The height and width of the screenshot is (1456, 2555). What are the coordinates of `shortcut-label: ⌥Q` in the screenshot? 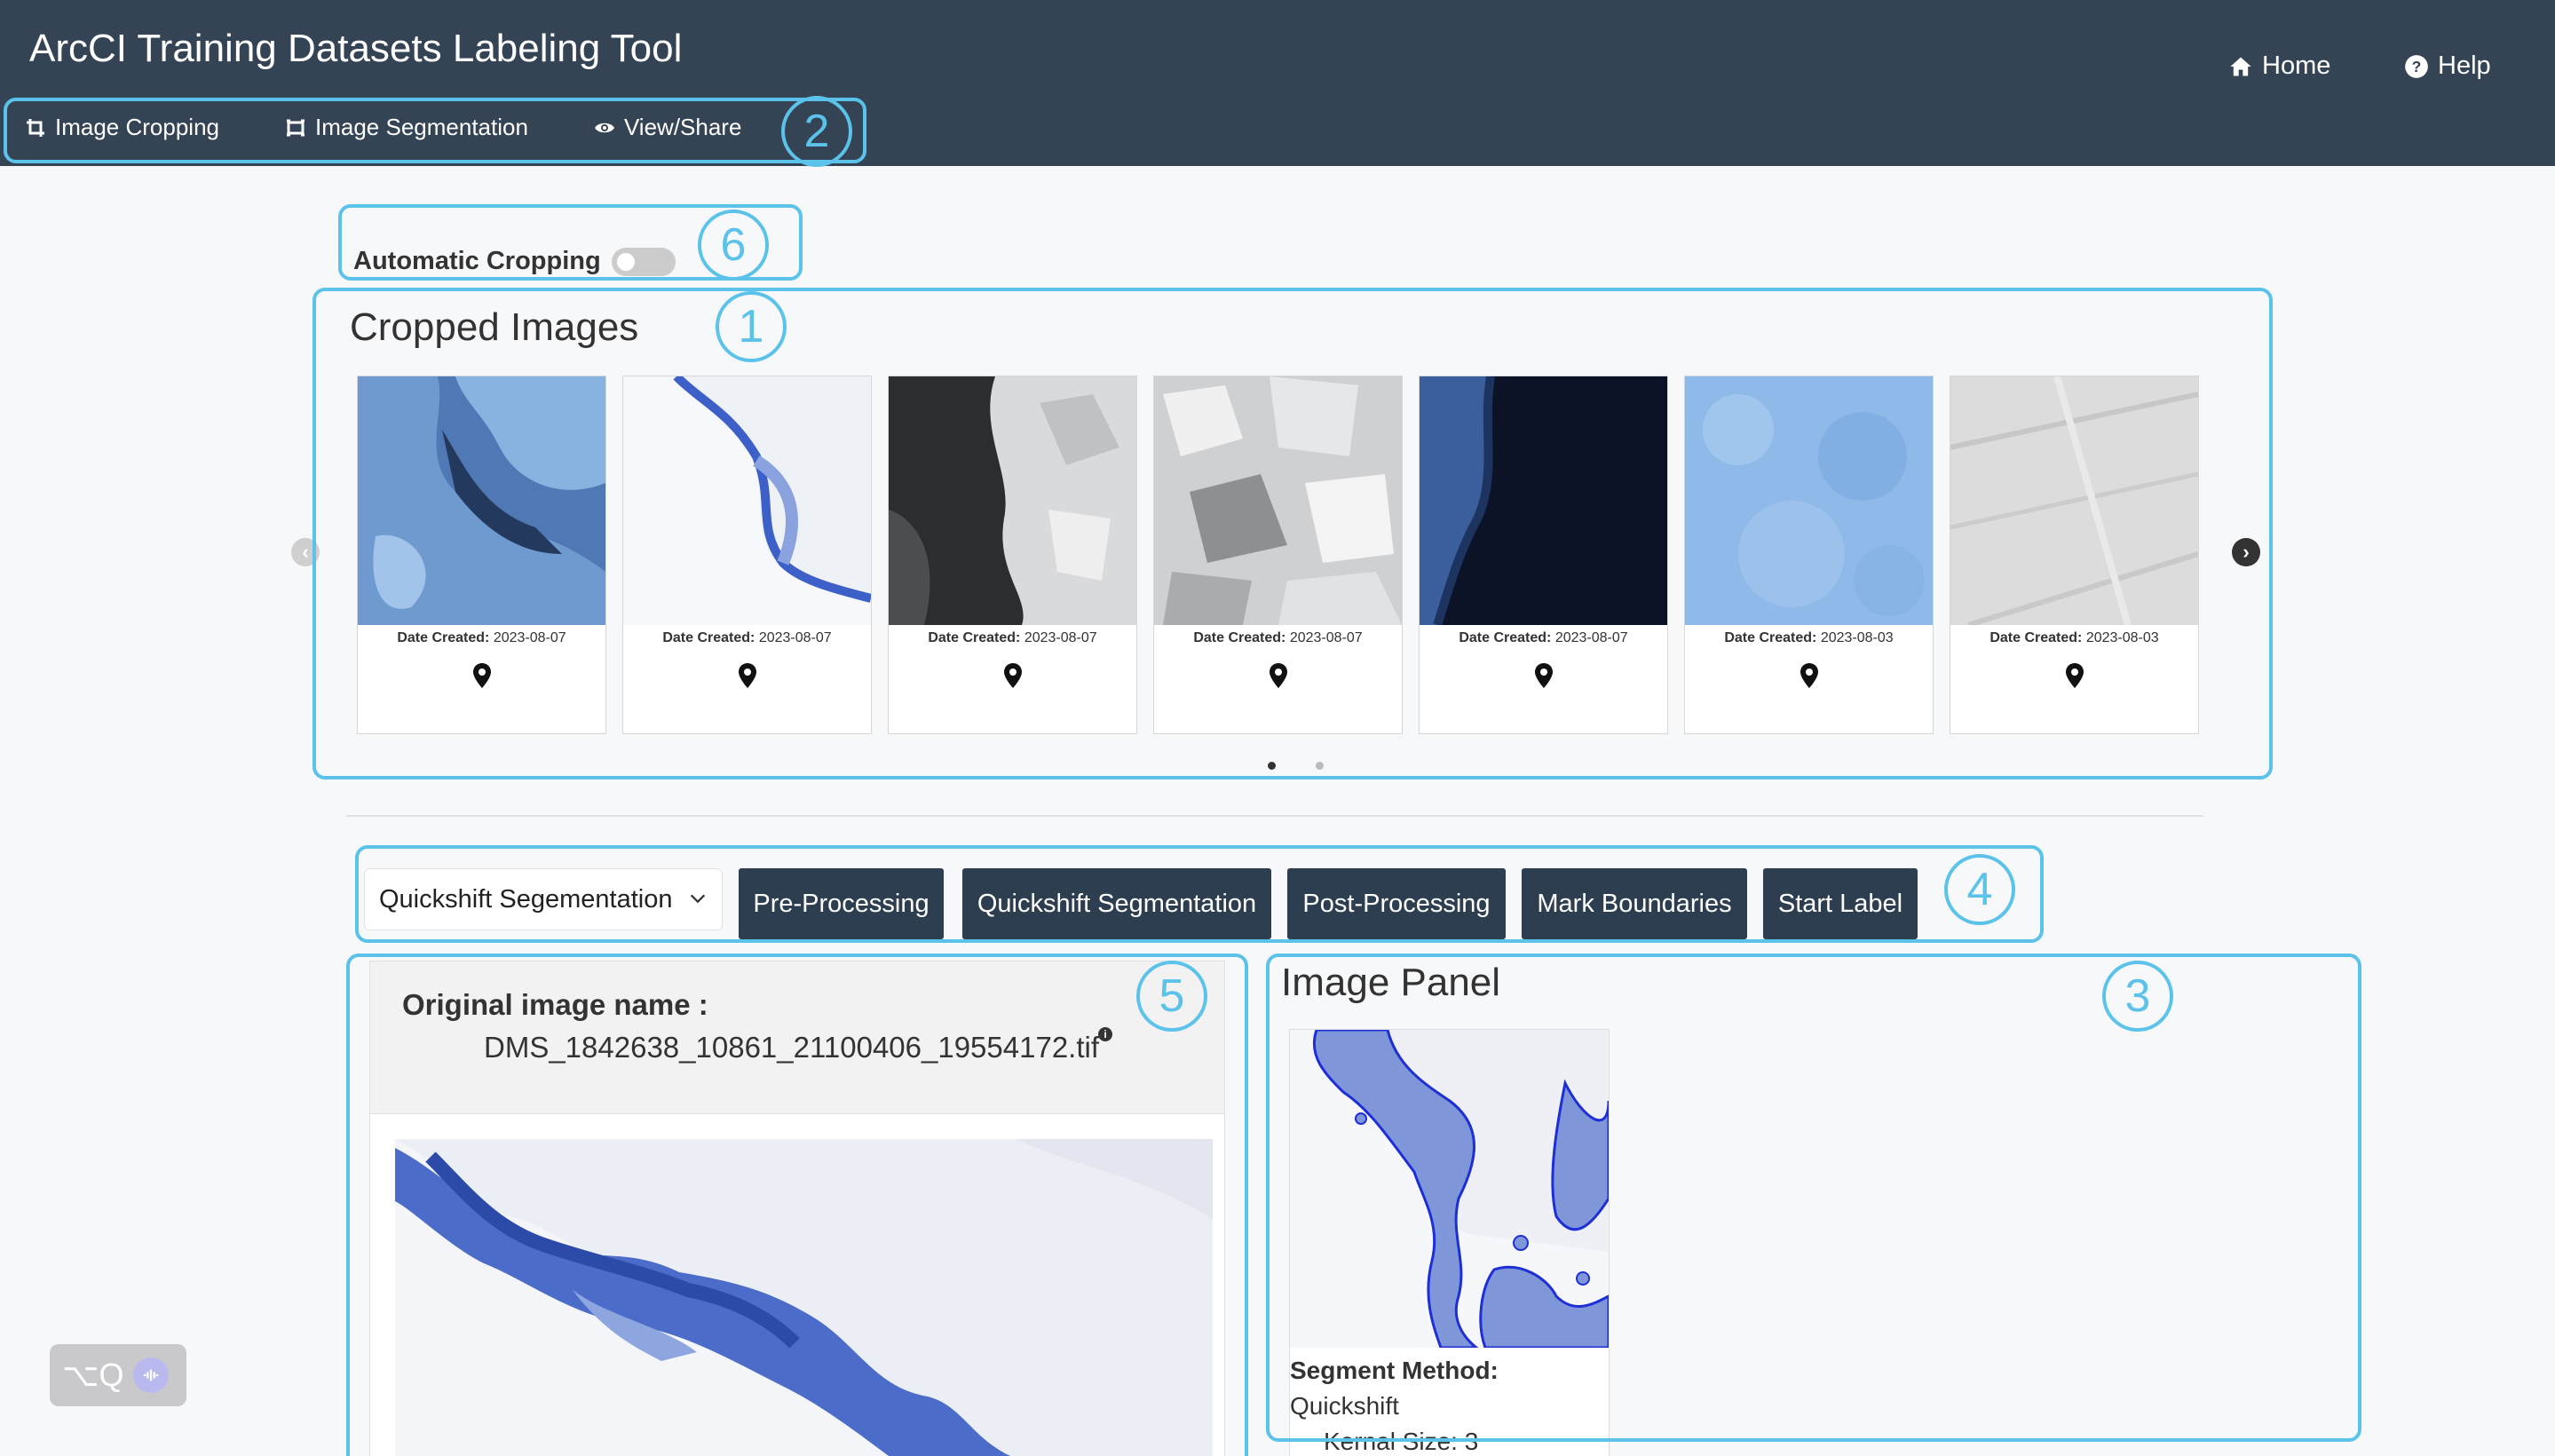 It's located at (93, 1375).